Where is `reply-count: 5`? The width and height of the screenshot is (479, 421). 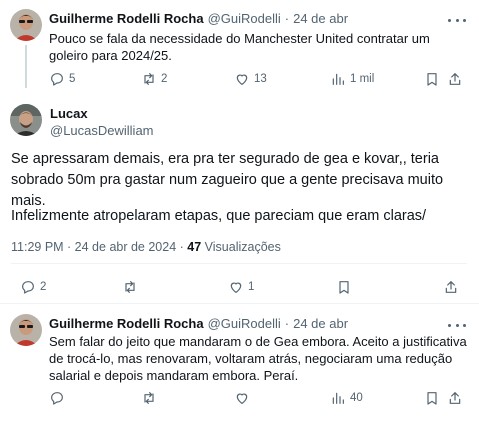
reply-count: 5 is located at coordinates (72, 79).